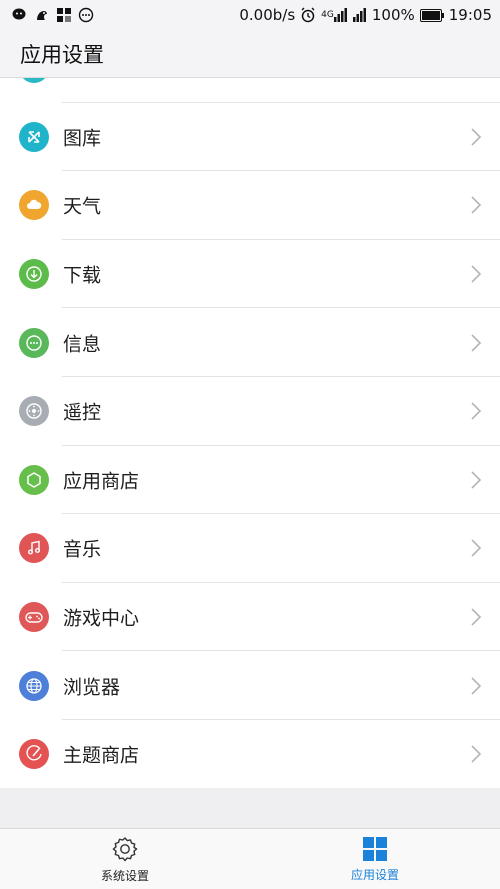 The height and width of the screenshot is (889, 500). What do you see at coordinates (34, 342) in the screenshot?
I see `message-icon` at bounding box center [34, 342].